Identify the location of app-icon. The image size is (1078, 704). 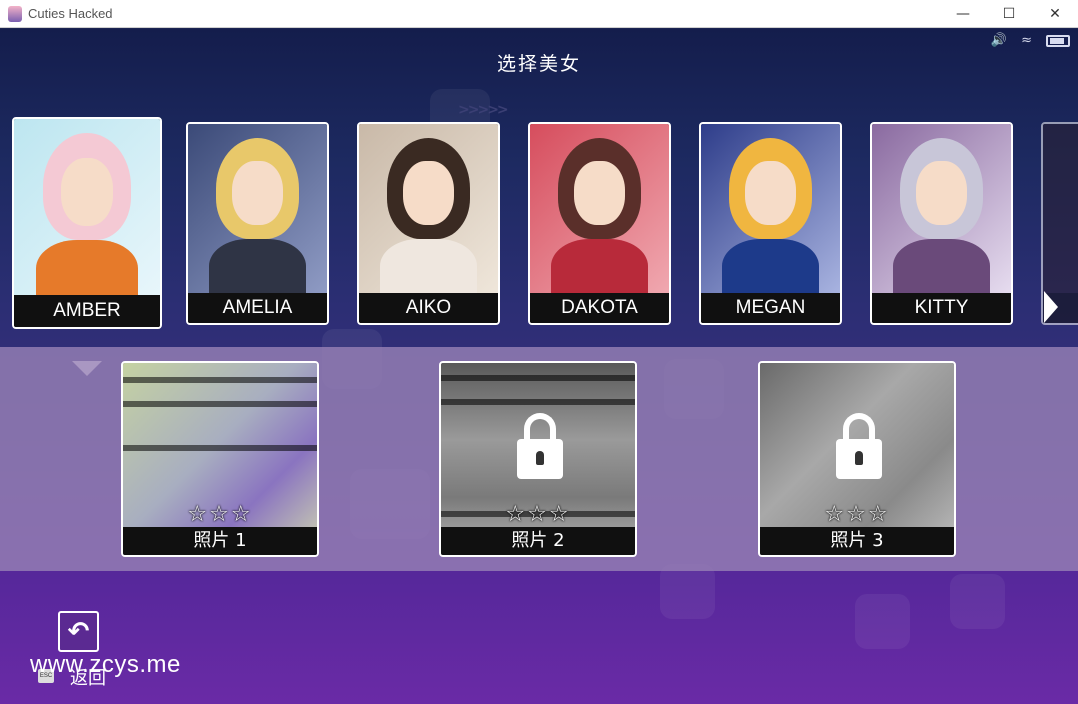
(15, 13).